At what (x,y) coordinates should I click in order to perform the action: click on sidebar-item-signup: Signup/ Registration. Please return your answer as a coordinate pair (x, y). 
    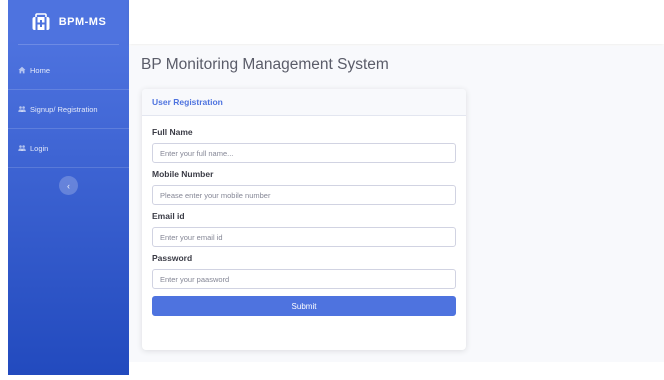
    Looking at the image, I should click on (68, 109).